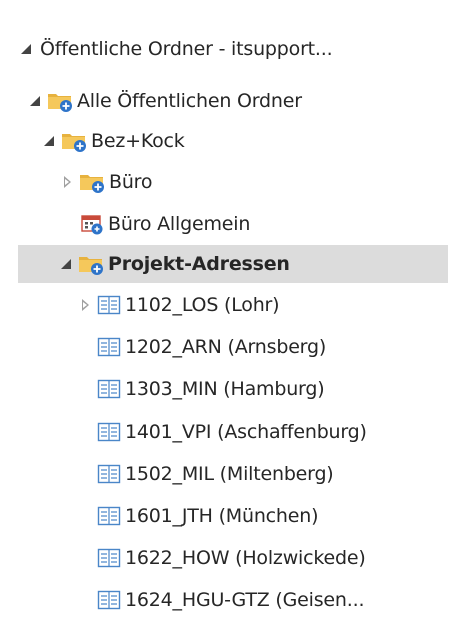 The height and width of the screenshot is (621, 452). I want to click on tree-item-label: 1303_MIN (Hamburg), so click(225, 389).